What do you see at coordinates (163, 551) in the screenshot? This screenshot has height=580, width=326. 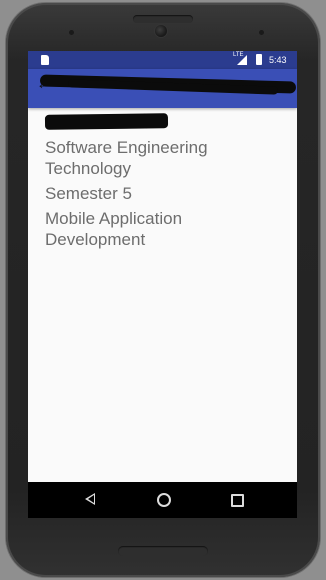 I see `bottom-speaker` at bounding box center [163, 551].